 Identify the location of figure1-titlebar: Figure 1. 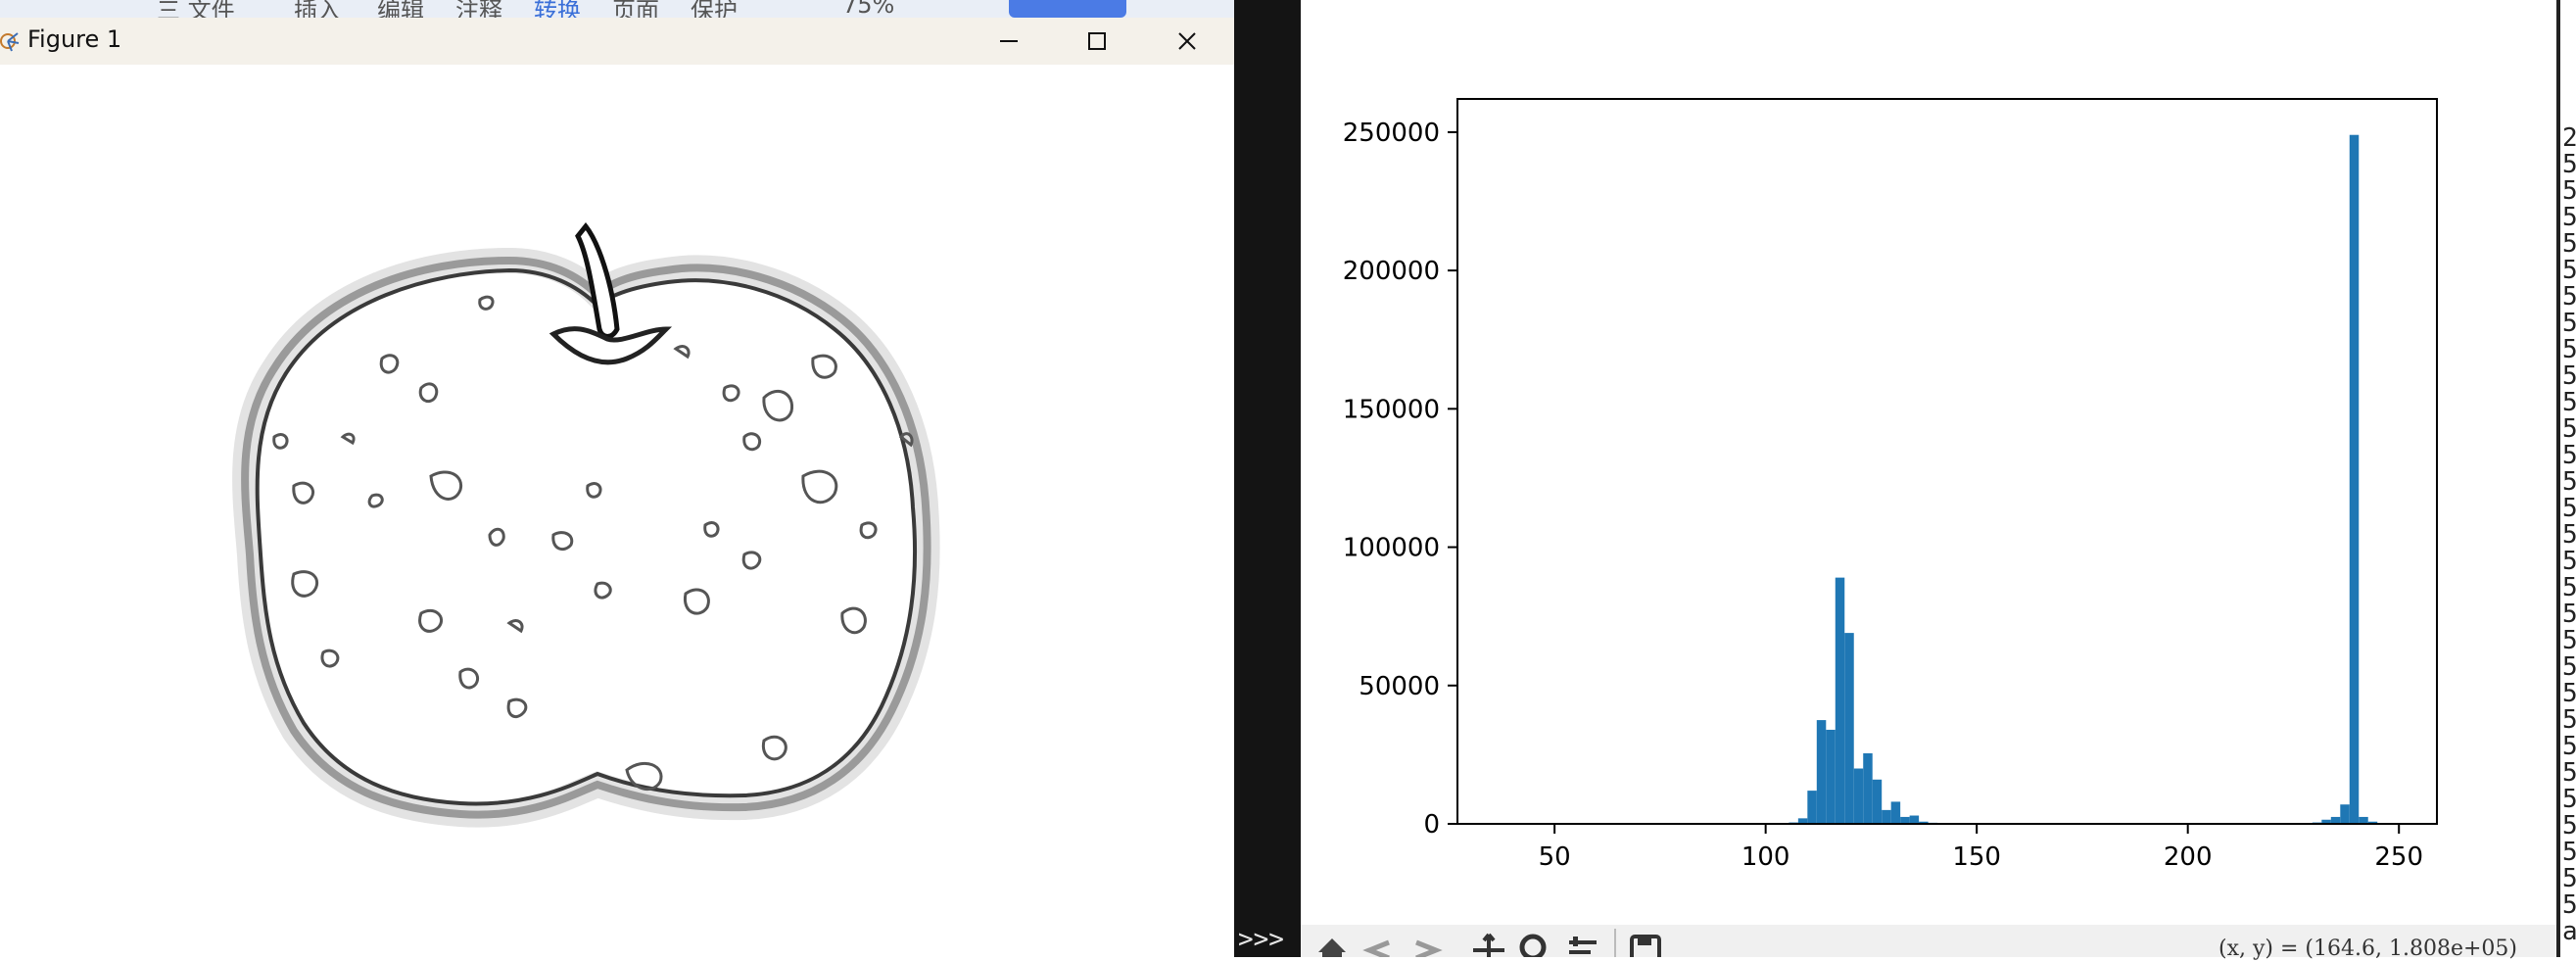
(617, 41).